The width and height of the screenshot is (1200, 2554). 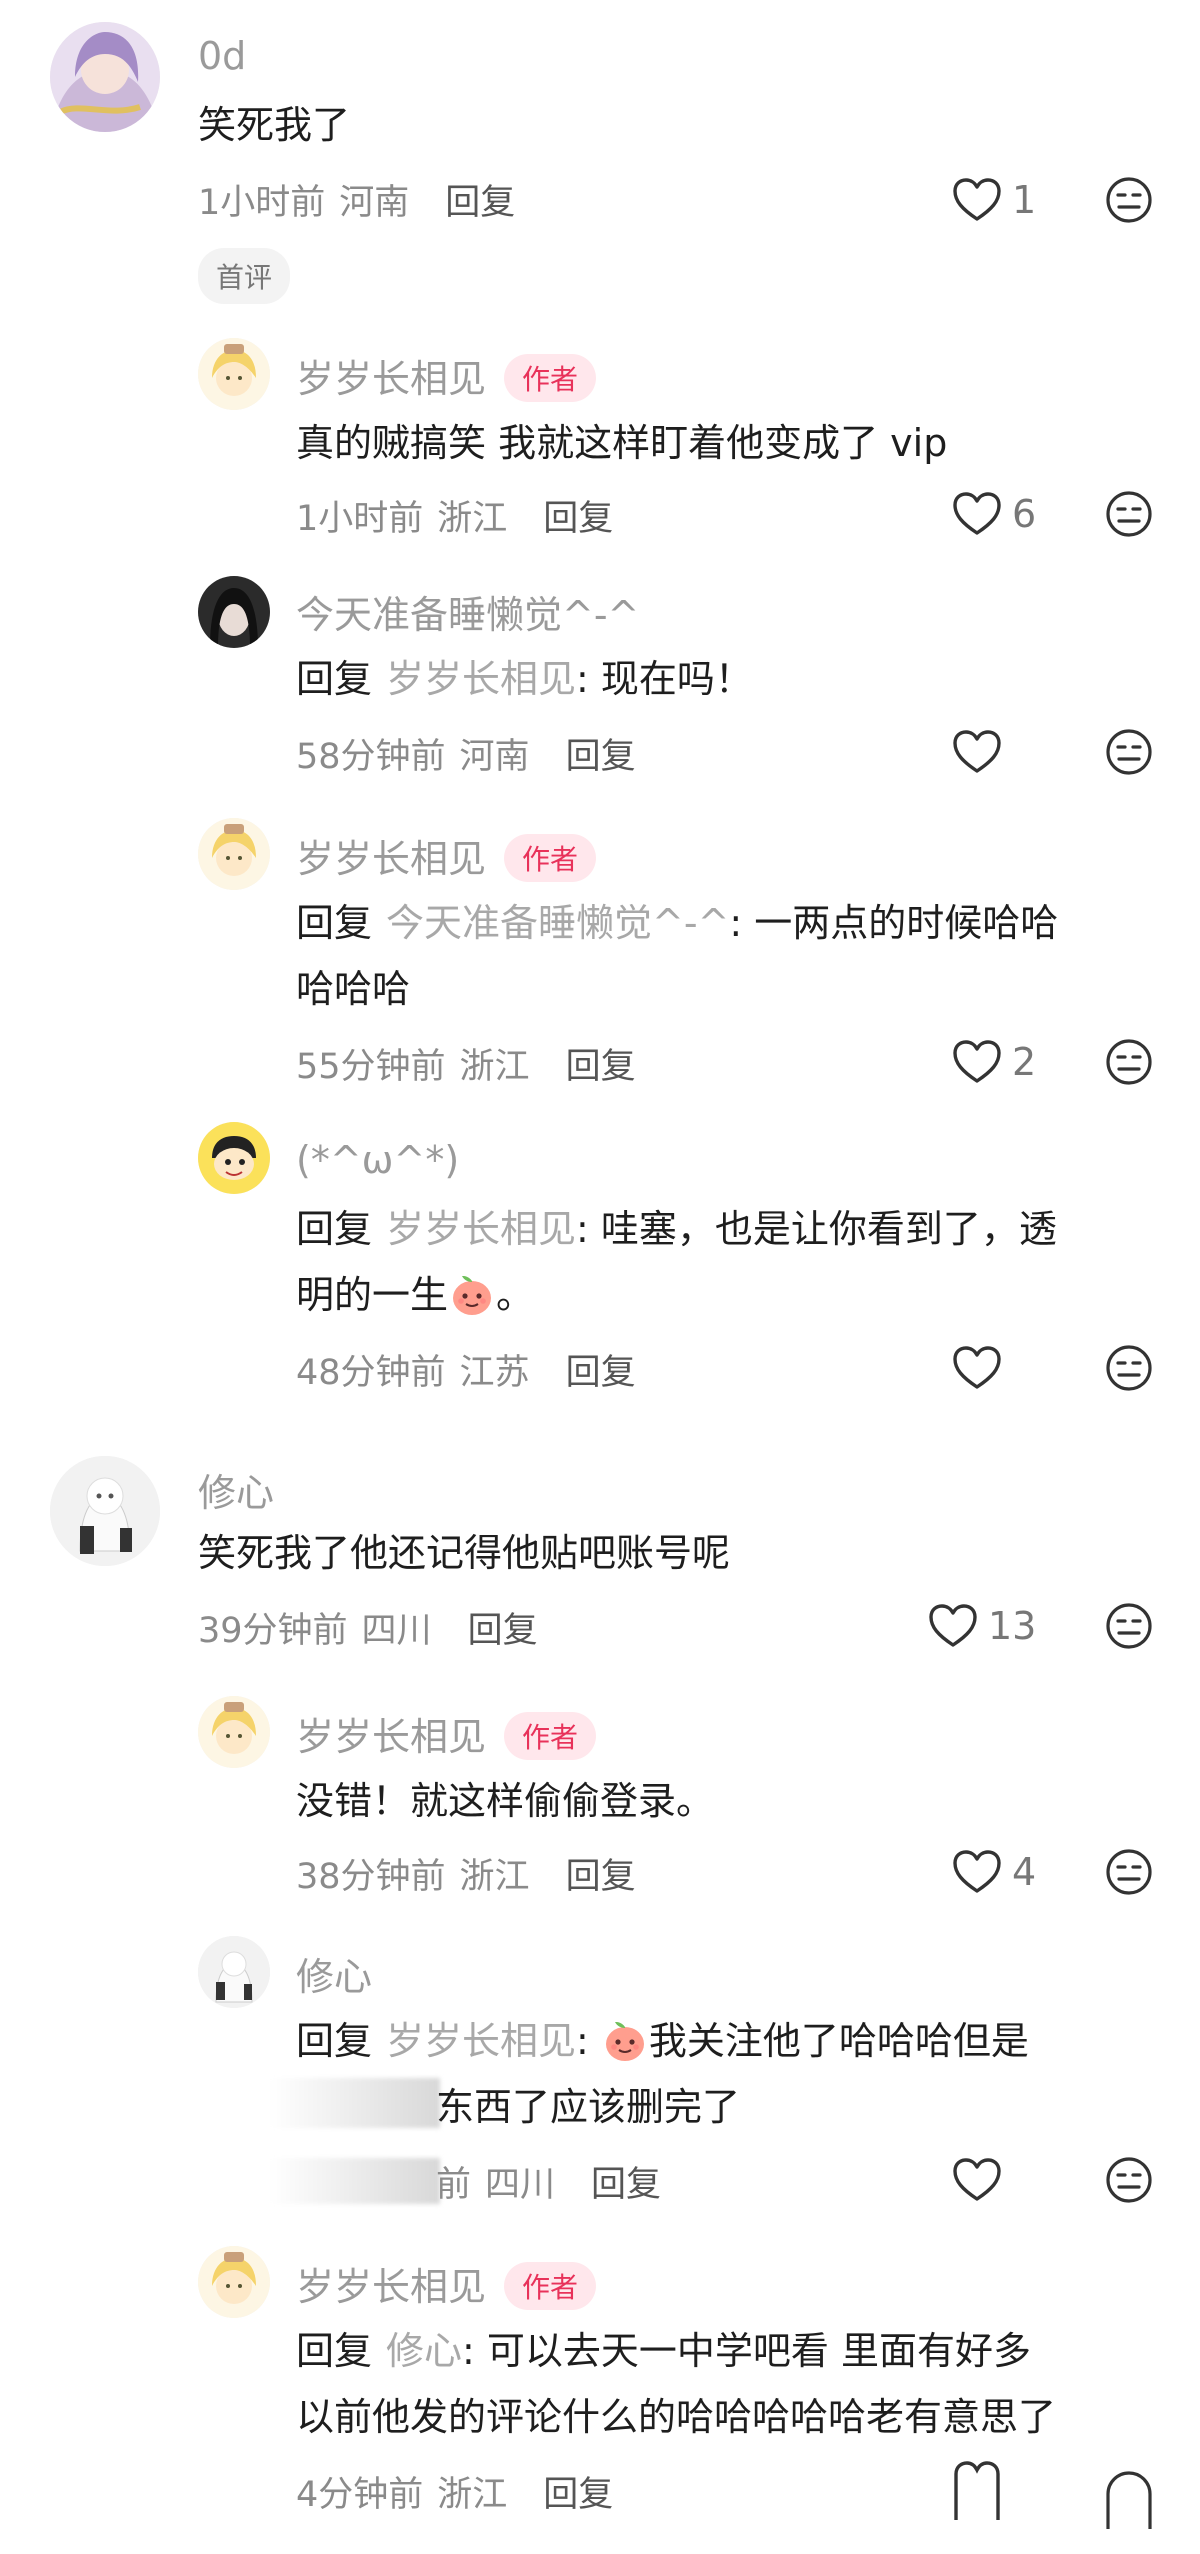 What do you see at coordinates (454, 2185) in the screenshot?
I see `timestamp: 前` at bounding box center [454, 2185].